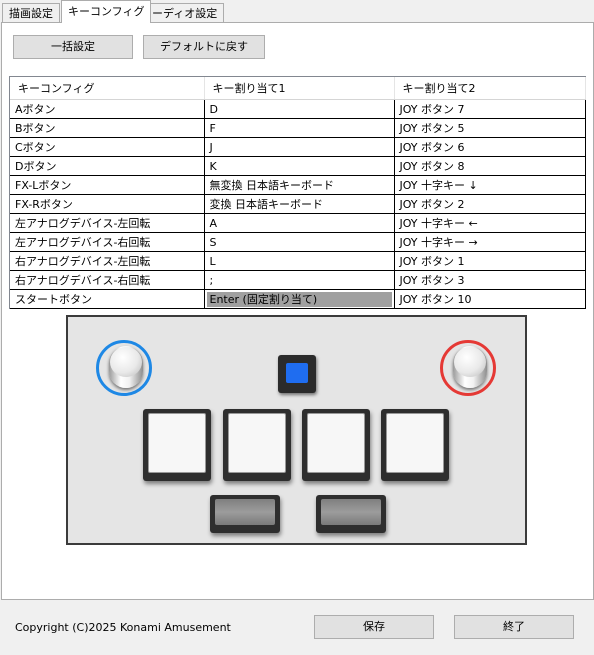 The height and width of the screenshot is (655, 594). I want to click on tab-bar: 描画設定 キーコンフィグ オーディオ設定, so click(297, 11).